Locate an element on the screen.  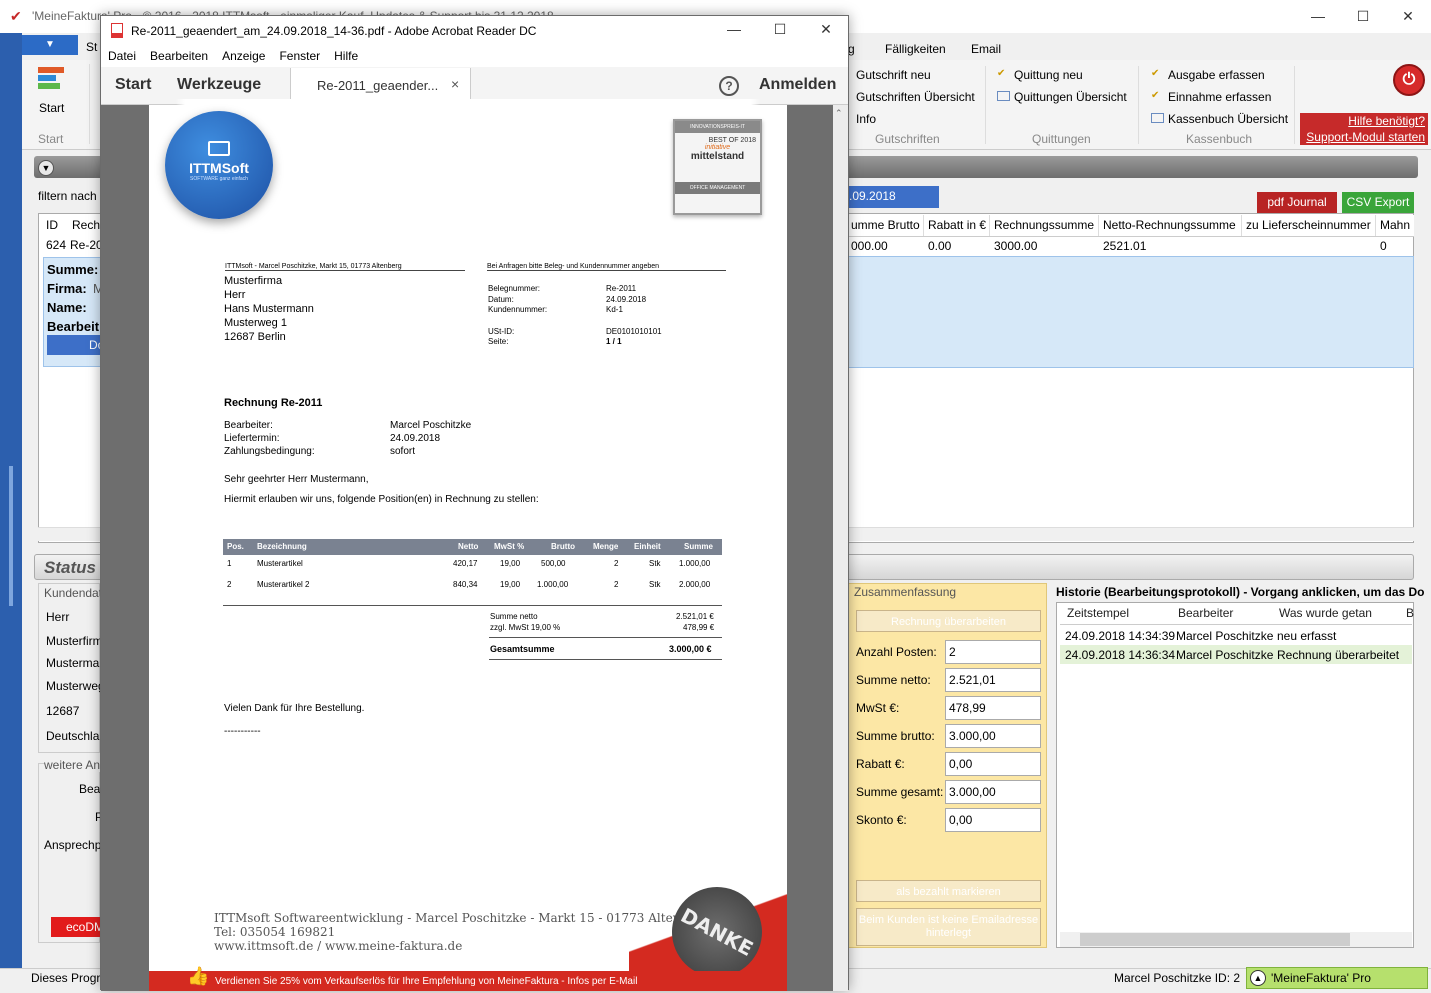
menu-fenster: Fenster is located at coordinates (299, 56).